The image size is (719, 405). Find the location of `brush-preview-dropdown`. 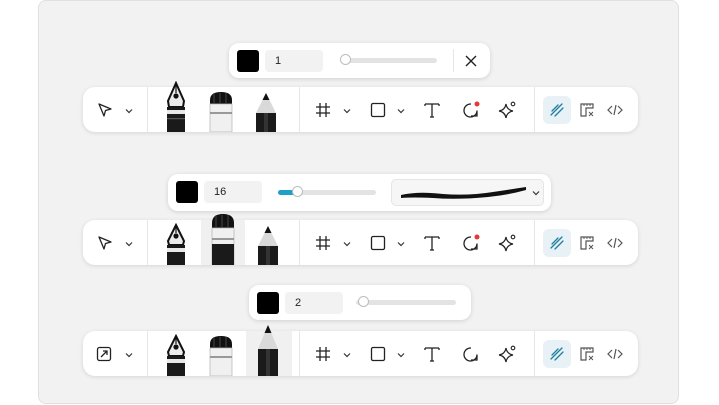

brush-preview-dropdown is located at coordinates (467, 192).